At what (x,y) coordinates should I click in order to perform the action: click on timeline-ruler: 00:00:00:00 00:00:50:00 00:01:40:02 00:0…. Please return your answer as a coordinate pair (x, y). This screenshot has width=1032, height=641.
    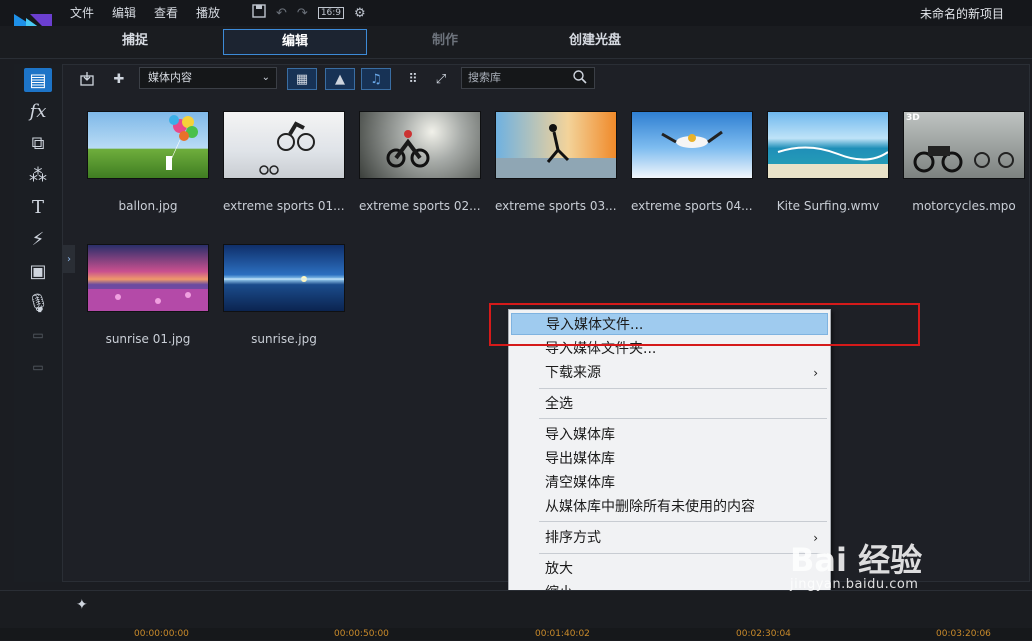
    Looking at the image, I should click on (516, 634).